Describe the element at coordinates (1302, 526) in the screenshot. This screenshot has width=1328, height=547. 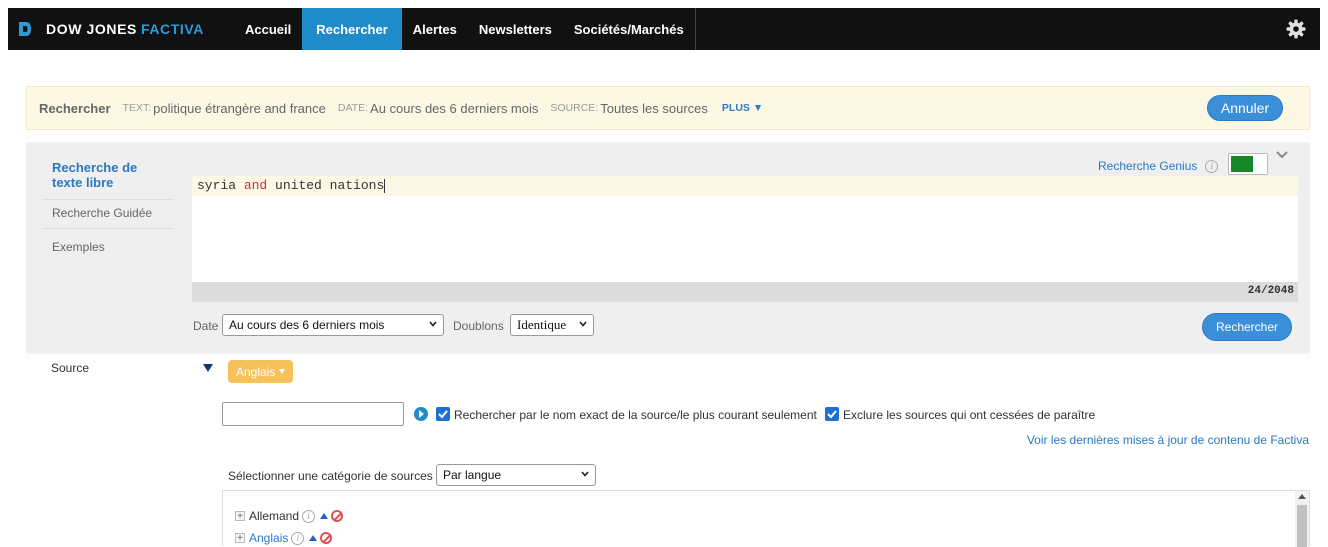
I see `scroll-thumb` at that location.